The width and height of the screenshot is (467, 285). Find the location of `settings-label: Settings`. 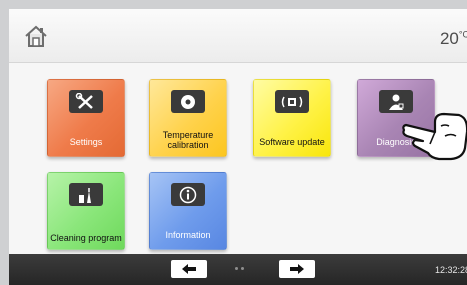

settings-label: Settings is located at coordinates (86, 142).